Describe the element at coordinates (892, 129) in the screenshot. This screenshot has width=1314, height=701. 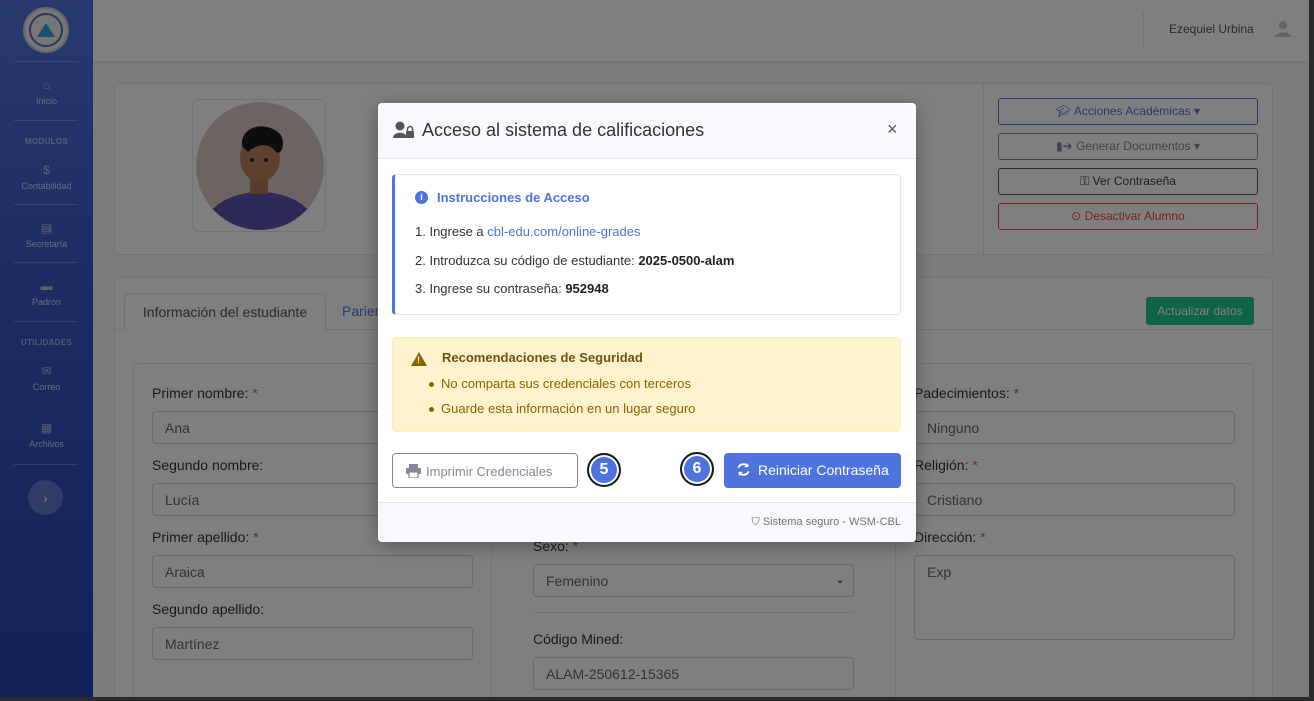
I see `close-icon: ×` at that location.